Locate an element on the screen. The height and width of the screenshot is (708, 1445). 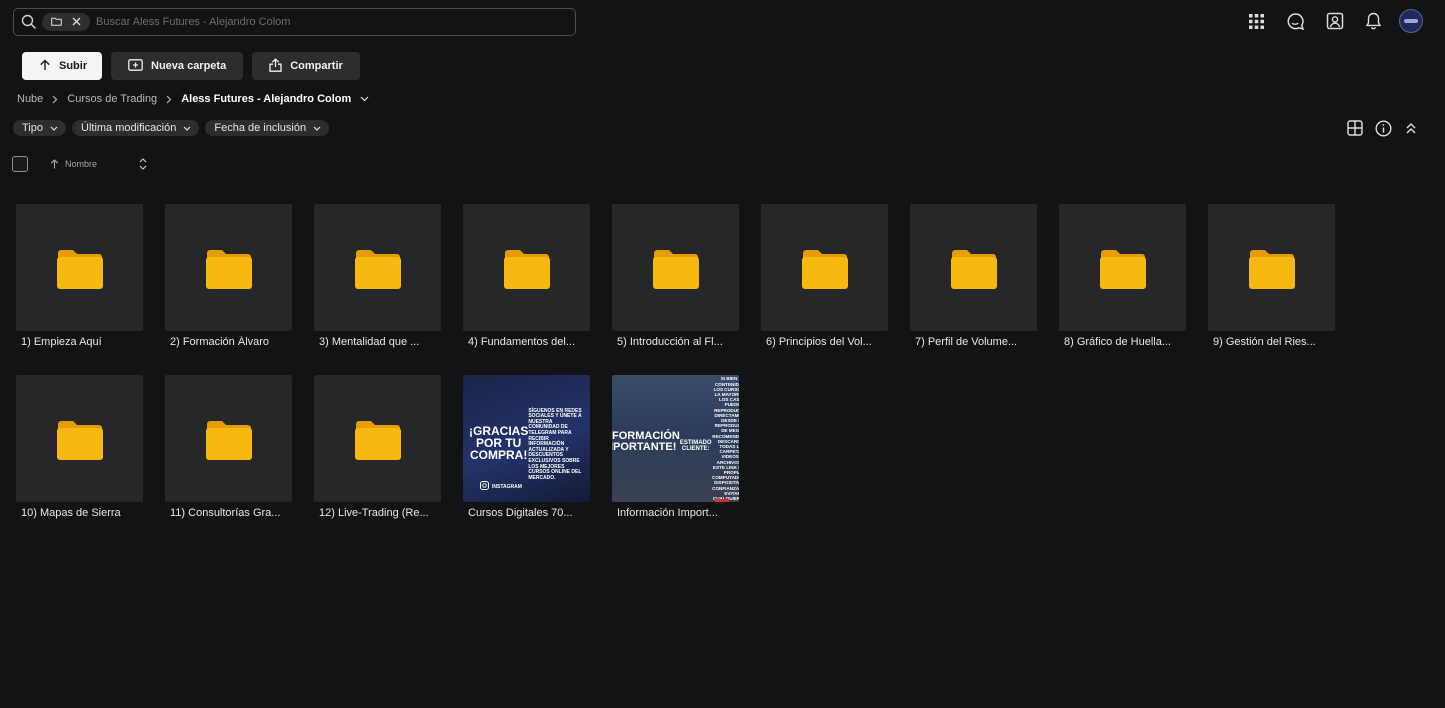
upload-label: Subir is located at coordinates (73, 66).